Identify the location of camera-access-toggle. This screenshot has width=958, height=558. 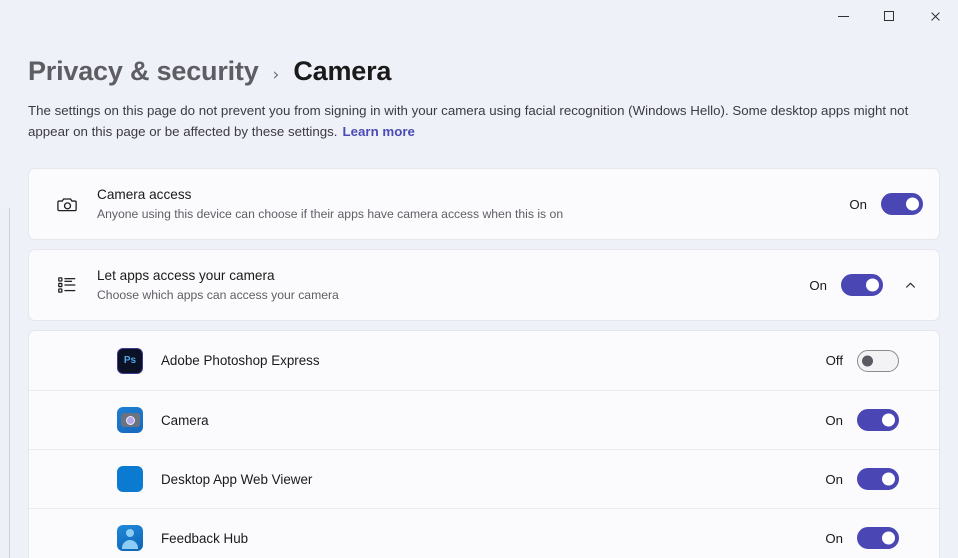
(902, 204).